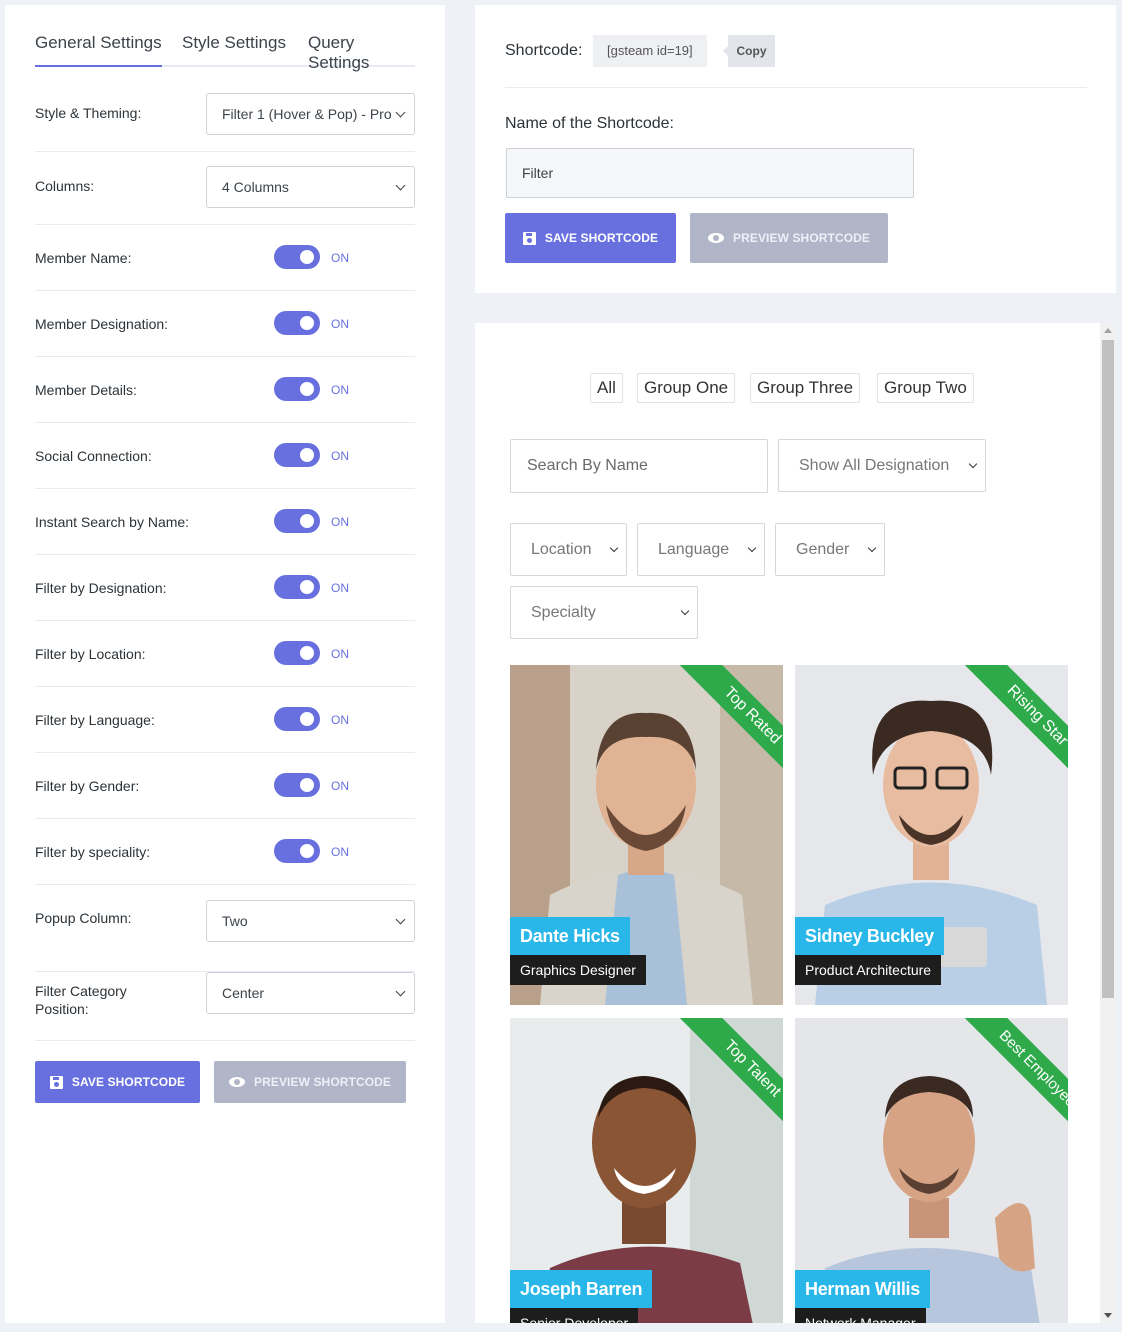  I want to click on vertical-scrollbar, so click(1108, 823).